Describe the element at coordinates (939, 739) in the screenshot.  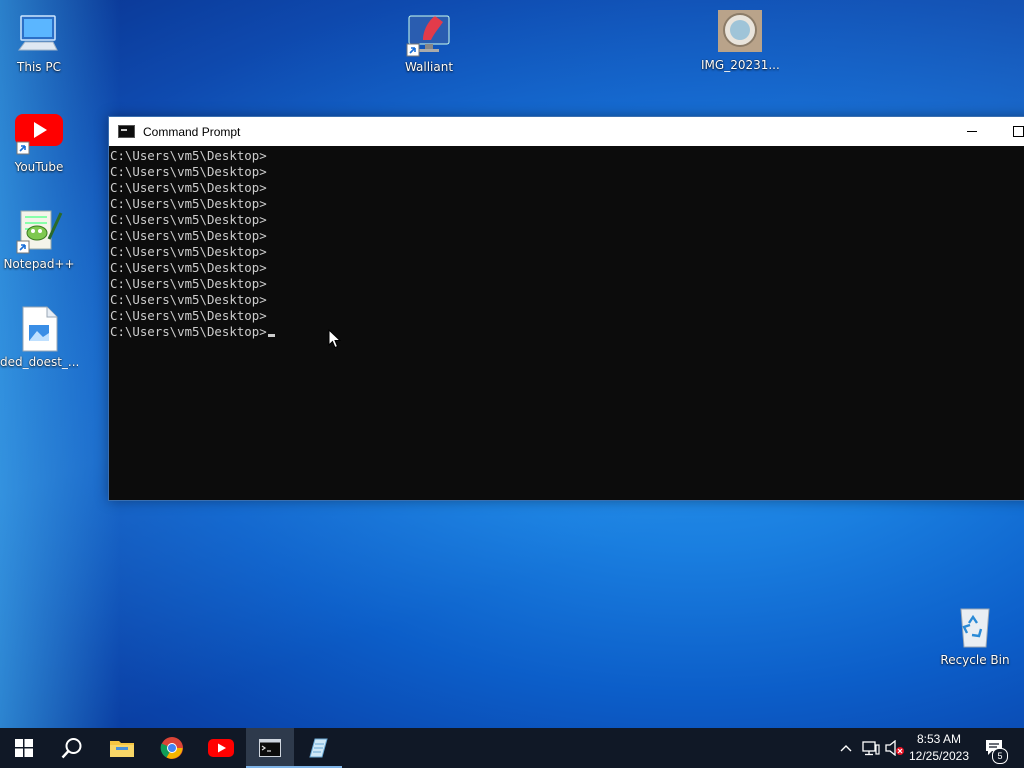
I see `clock-time: 8:53 AM` at that location.